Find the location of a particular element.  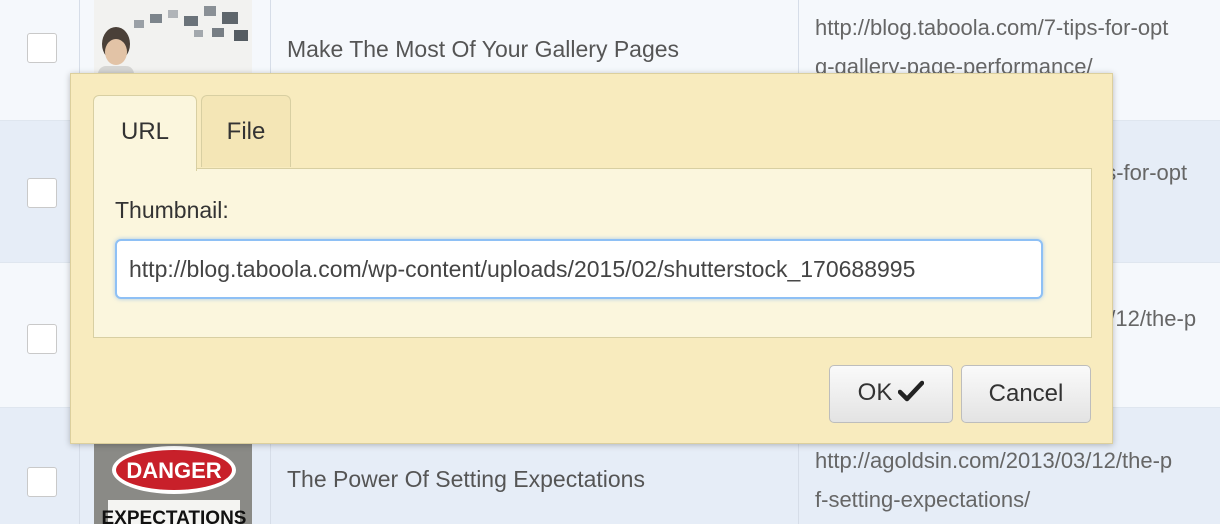

row-title: The Power Of Setting Expectations is located at coordinates (466, 479).